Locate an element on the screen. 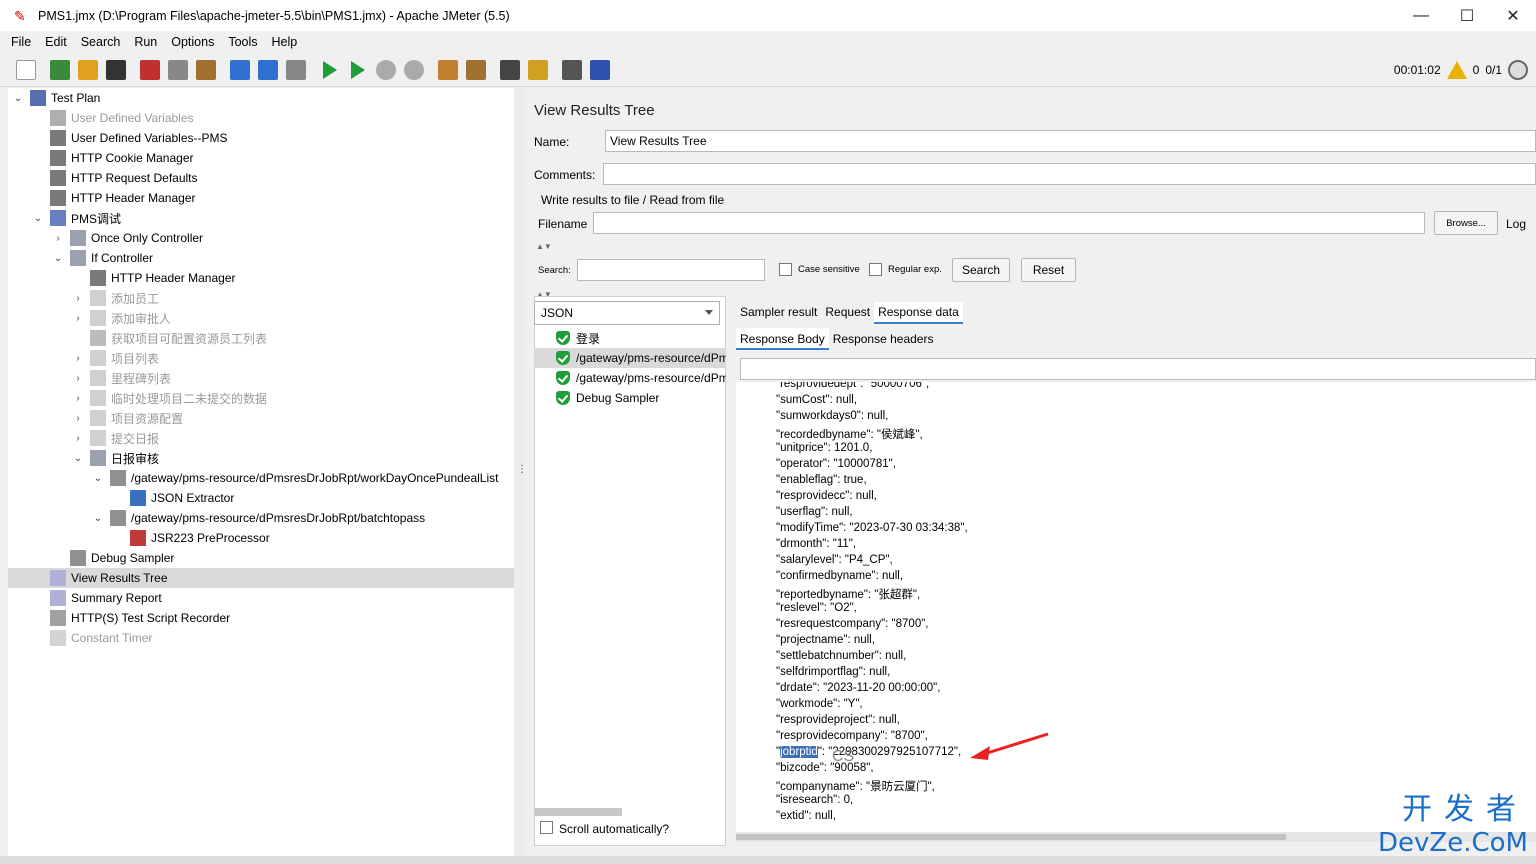  open-icon is located at coordinates (88, 70).